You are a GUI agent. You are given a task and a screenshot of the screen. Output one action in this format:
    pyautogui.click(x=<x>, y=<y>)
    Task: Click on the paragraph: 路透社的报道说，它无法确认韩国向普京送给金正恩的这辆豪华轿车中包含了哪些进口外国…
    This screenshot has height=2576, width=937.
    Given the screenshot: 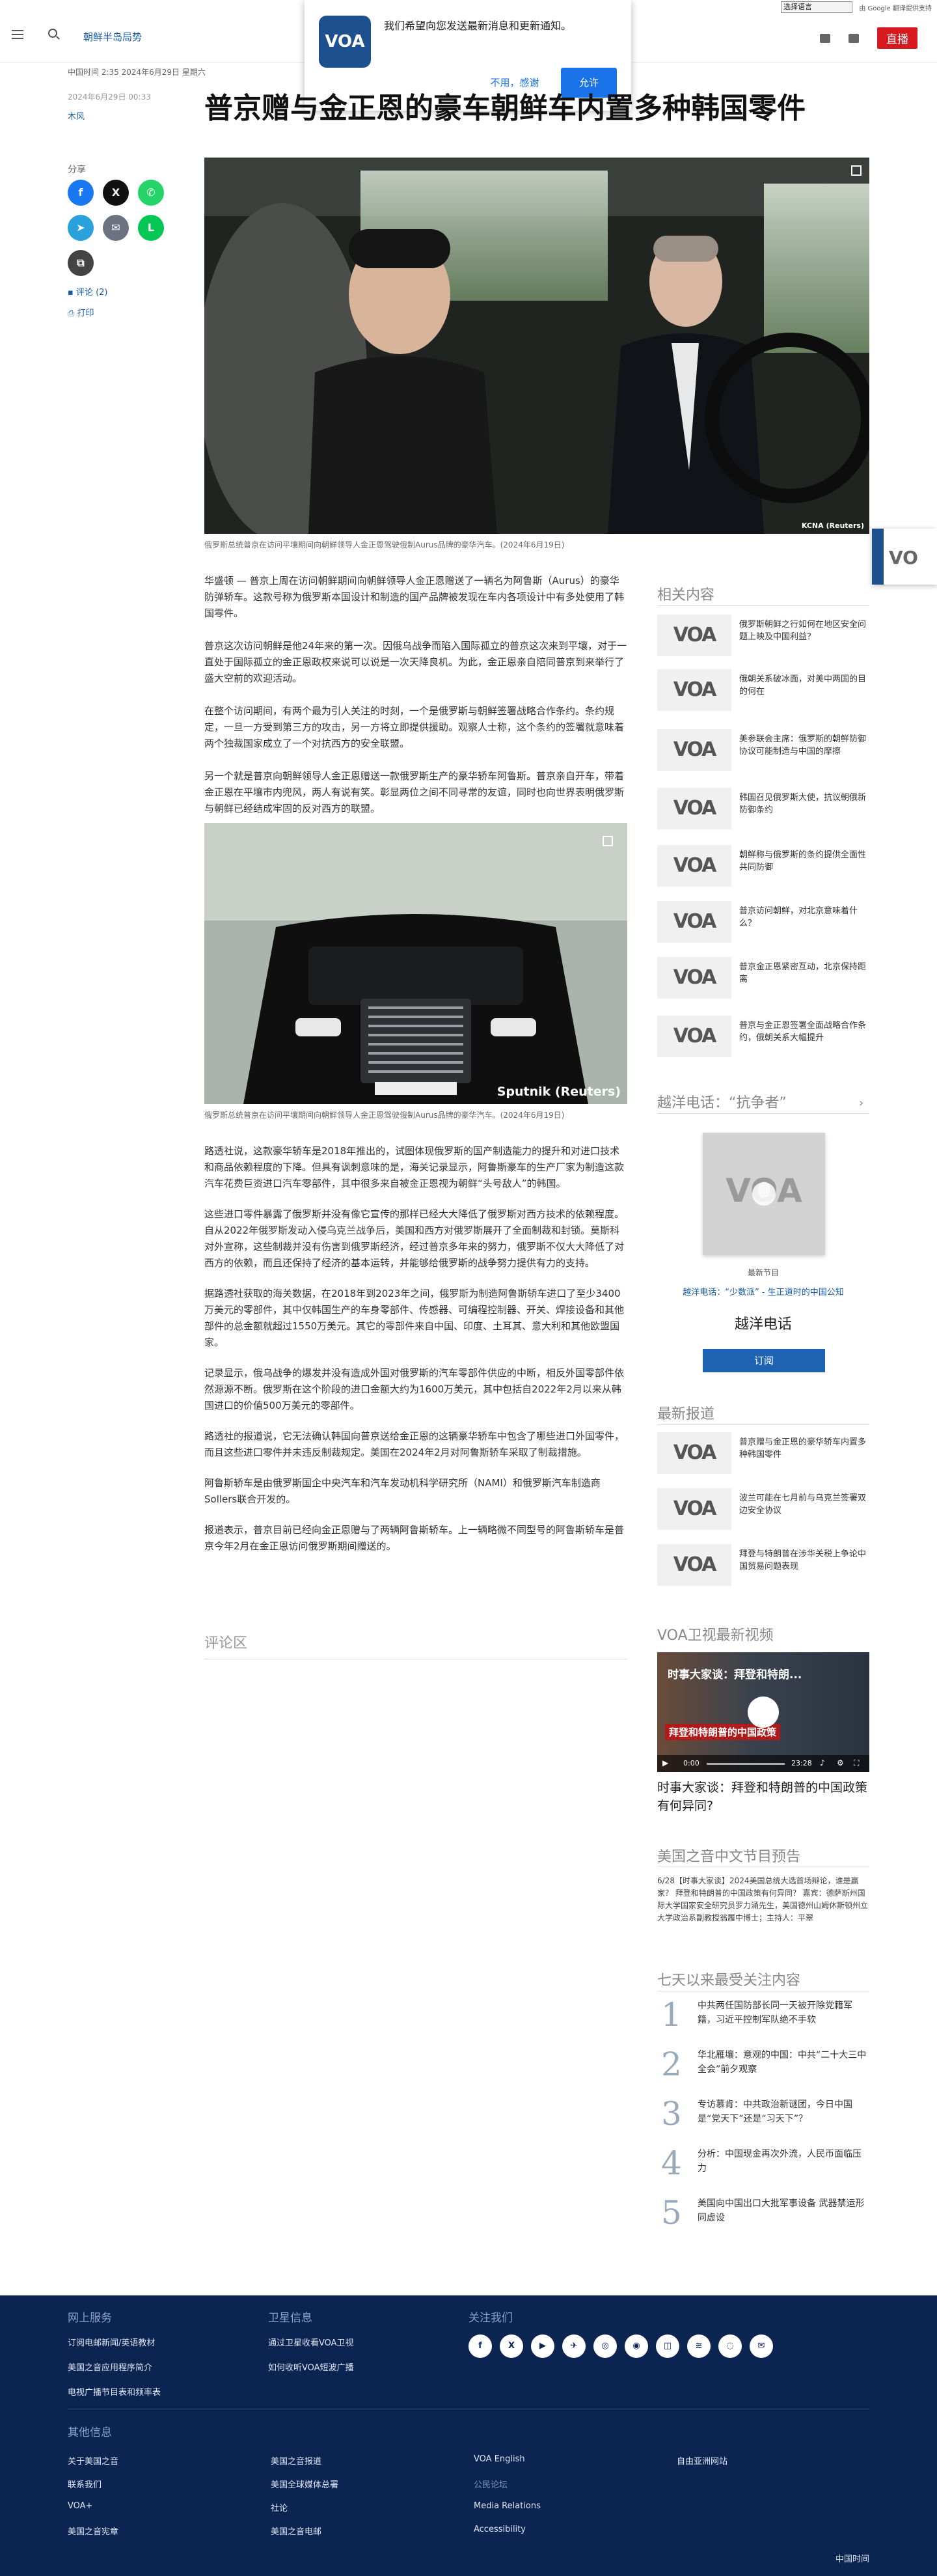 What is the action you would take?
    pyautogui.click(x=415, y=1444)
    